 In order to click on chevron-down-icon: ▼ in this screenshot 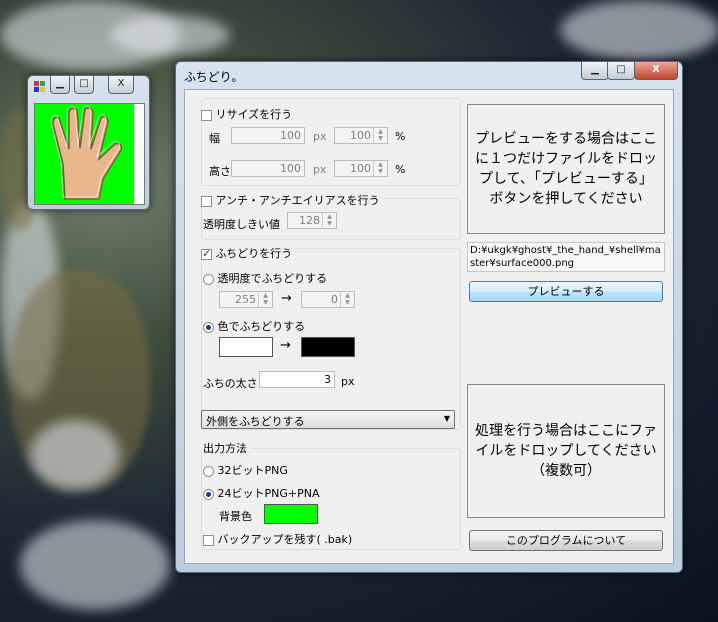, I will do `click(447, 418)`.